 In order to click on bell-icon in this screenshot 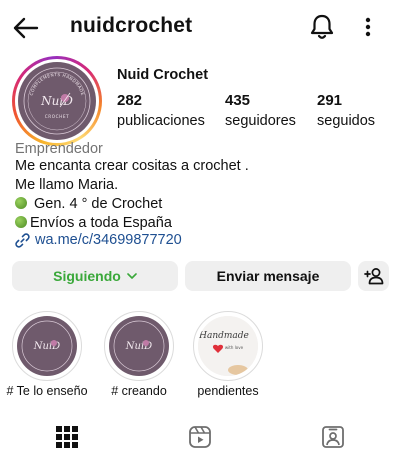, I will do `click(322, 26)`.